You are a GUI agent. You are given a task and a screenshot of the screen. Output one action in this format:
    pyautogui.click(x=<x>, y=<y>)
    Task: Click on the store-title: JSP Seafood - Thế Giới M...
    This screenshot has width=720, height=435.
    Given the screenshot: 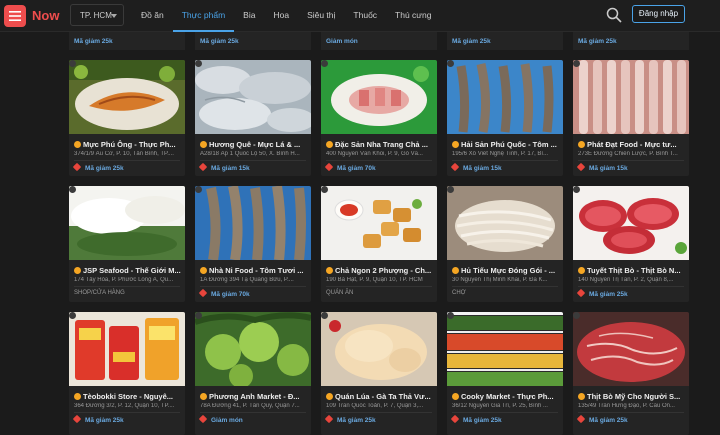 What is the action you would take?
    pyautogui.click(x=128, y=270)
    